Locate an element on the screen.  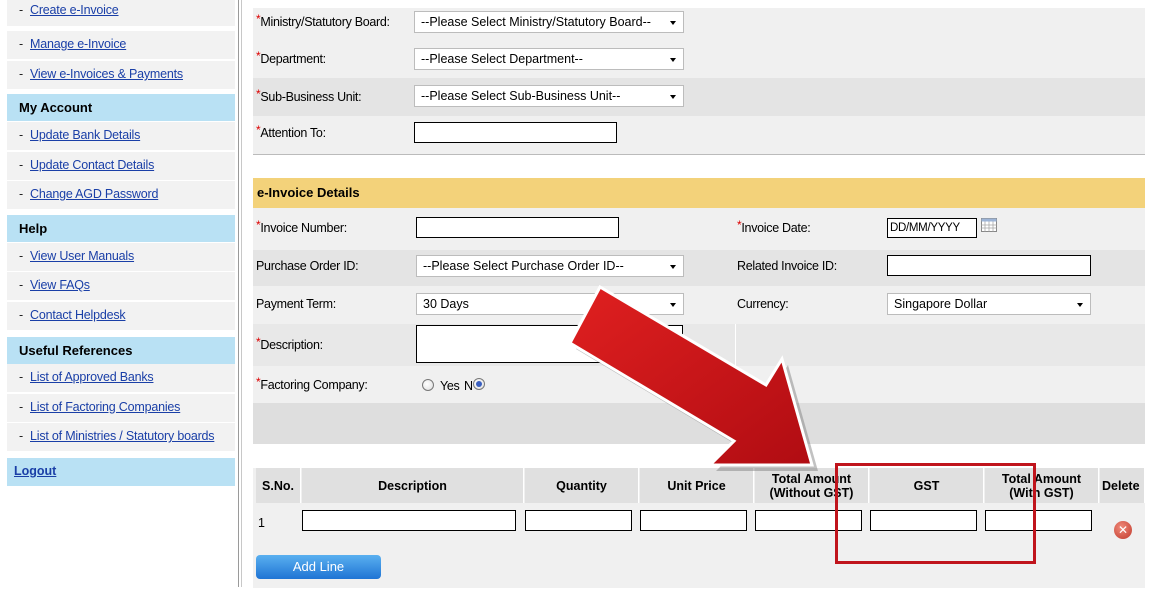
factoring-yes-label: Yes is located at coordinates (450, 386).